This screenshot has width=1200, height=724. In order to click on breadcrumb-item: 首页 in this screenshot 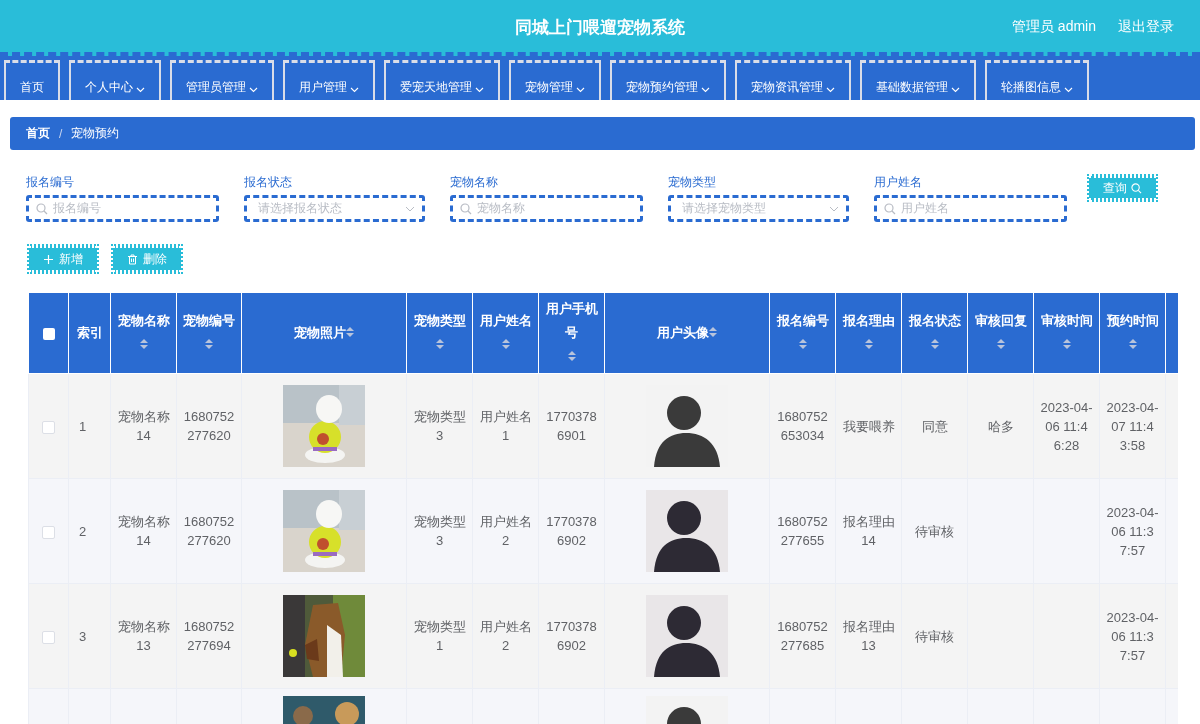, I will do `click(38, 133)`.